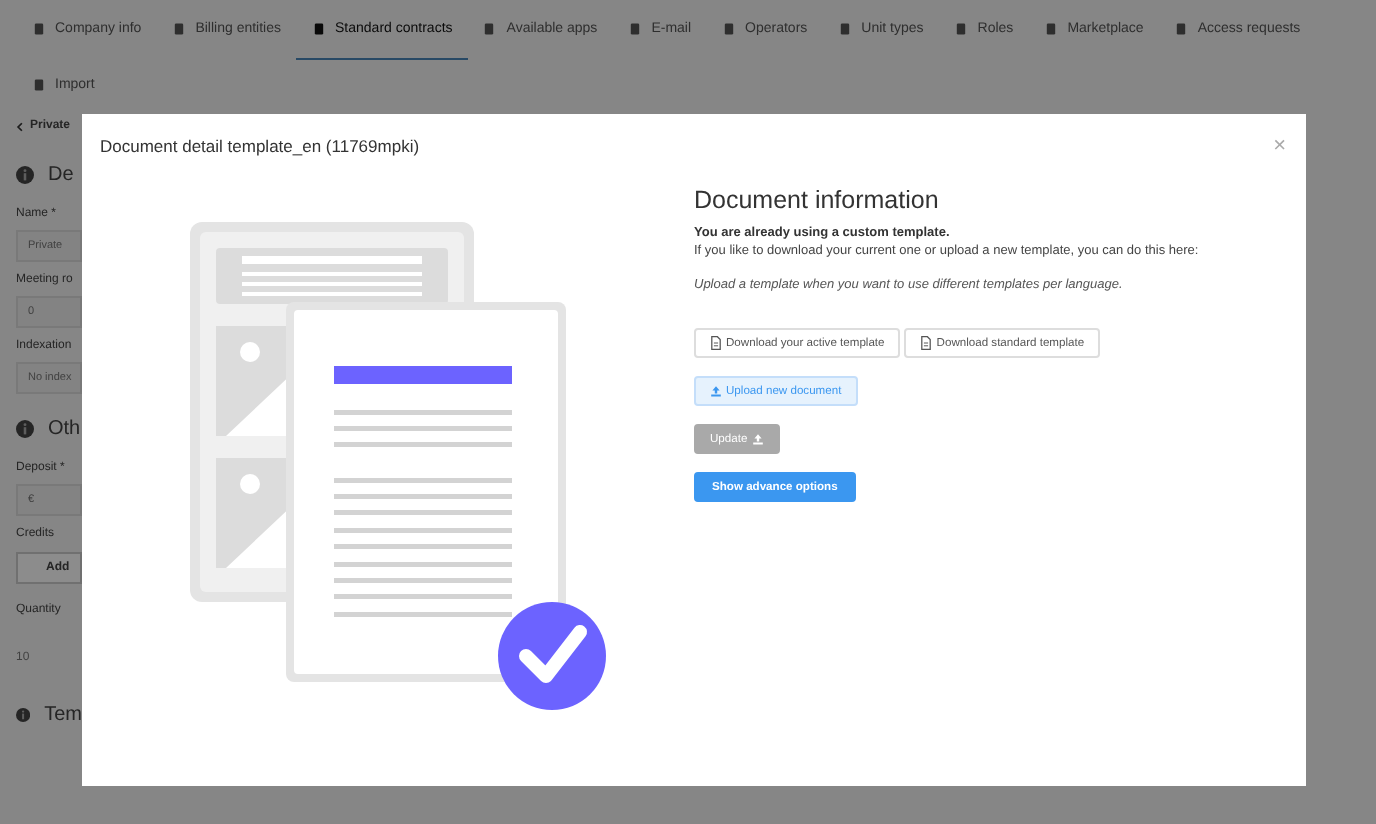  I want to click on import-icon, so click(38, 85).